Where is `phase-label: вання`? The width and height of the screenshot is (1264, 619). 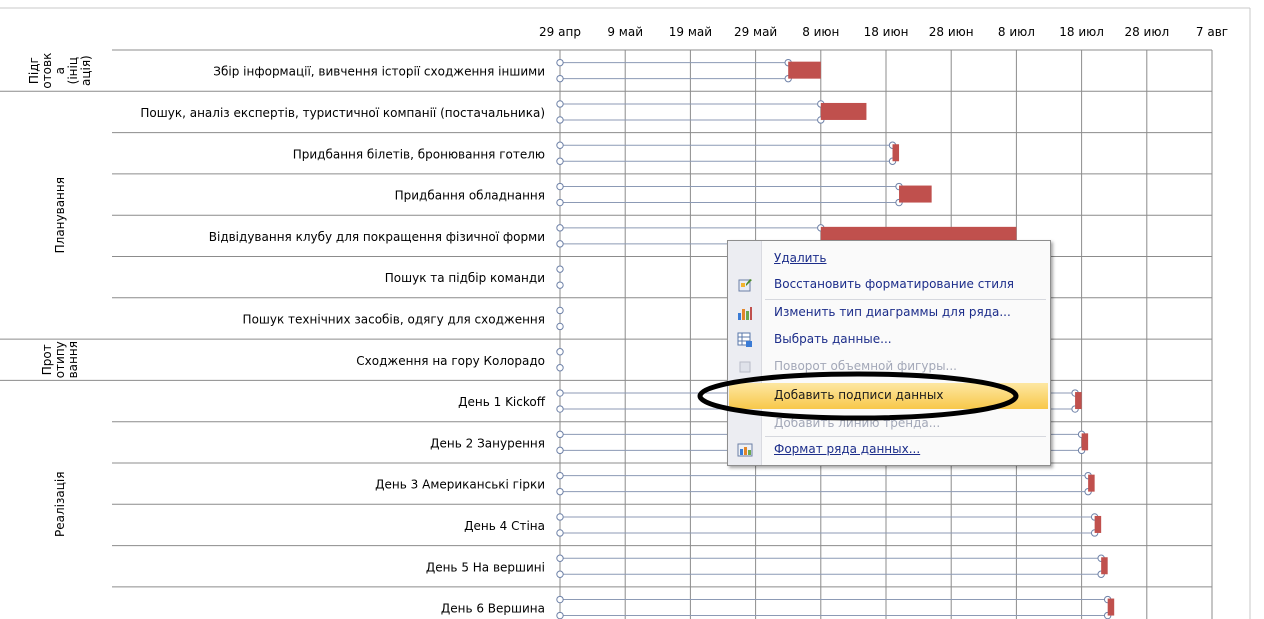 phase-label: вання is located at coordinates (73, 359).